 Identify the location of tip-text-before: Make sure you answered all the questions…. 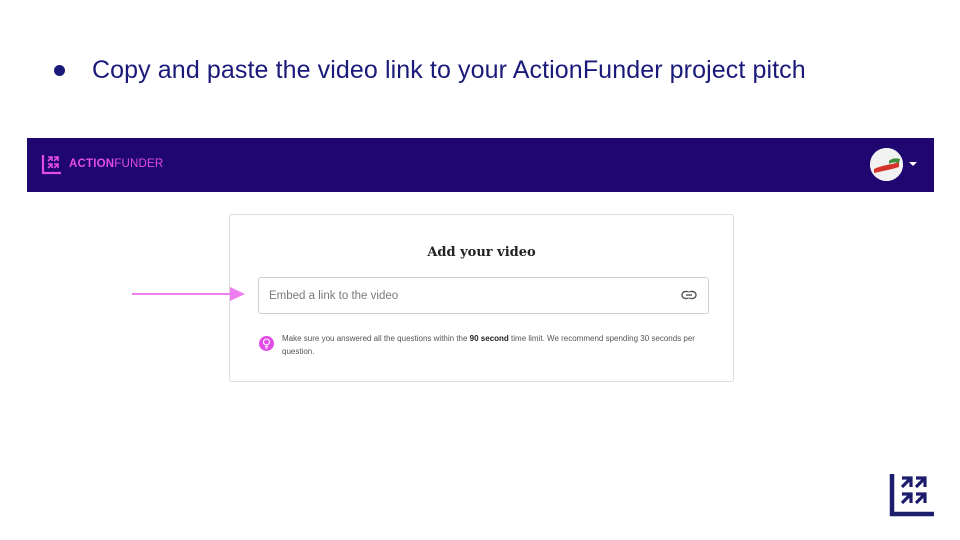
(376, 338).